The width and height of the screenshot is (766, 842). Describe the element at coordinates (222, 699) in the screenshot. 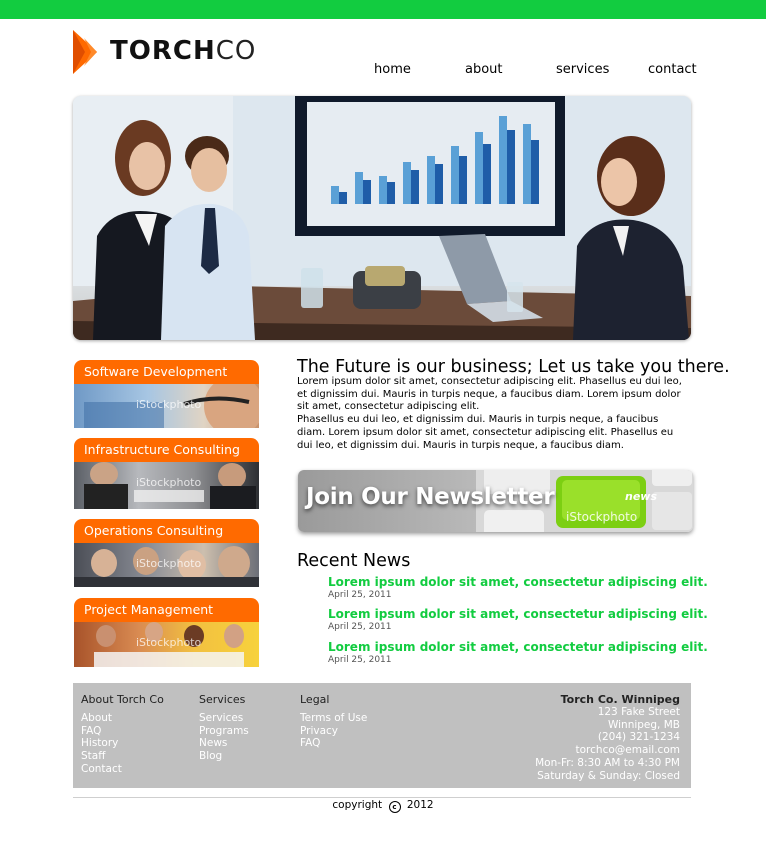

I see `footer-heading: Services` at that location.